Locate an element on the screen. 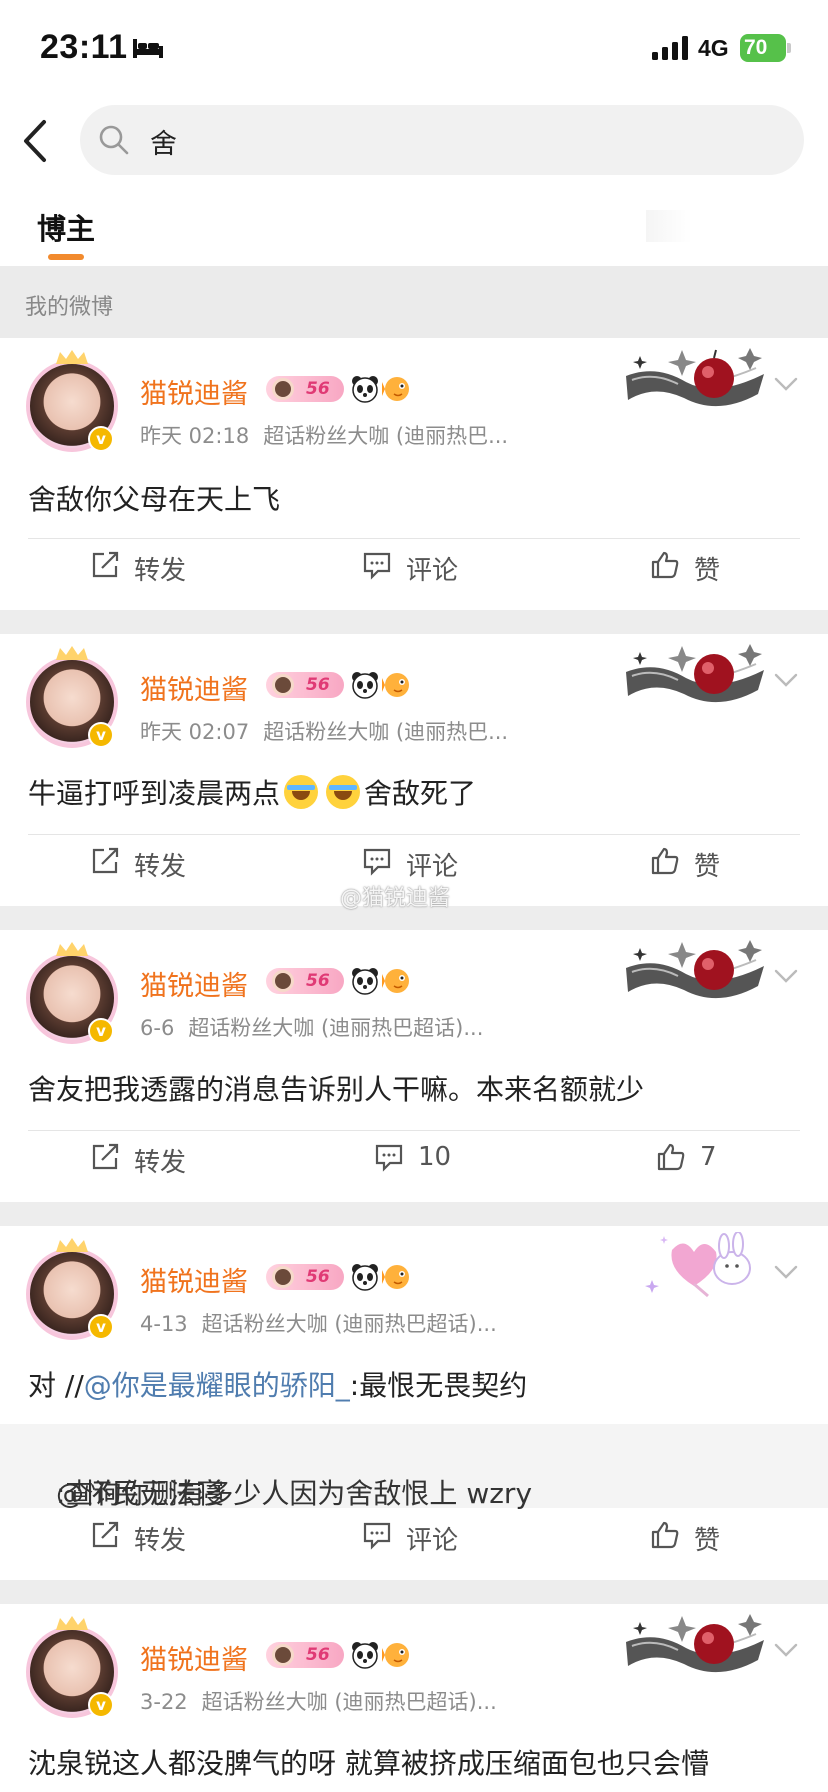  post-time: 3-22 is located at coordinates (164, 1702).